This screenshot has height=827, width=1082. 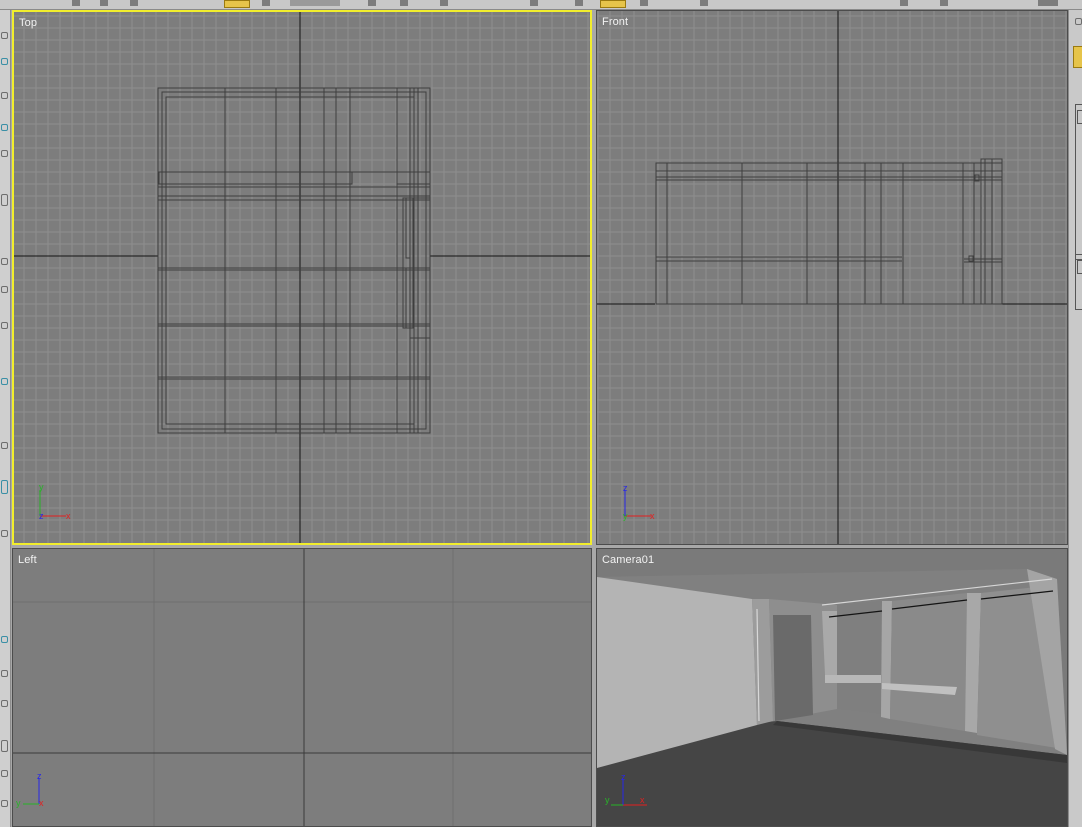 What do you see at coordinates (5, 418) in the screenshot?
I see `left-toolbar` at bounding box center [5, 418].